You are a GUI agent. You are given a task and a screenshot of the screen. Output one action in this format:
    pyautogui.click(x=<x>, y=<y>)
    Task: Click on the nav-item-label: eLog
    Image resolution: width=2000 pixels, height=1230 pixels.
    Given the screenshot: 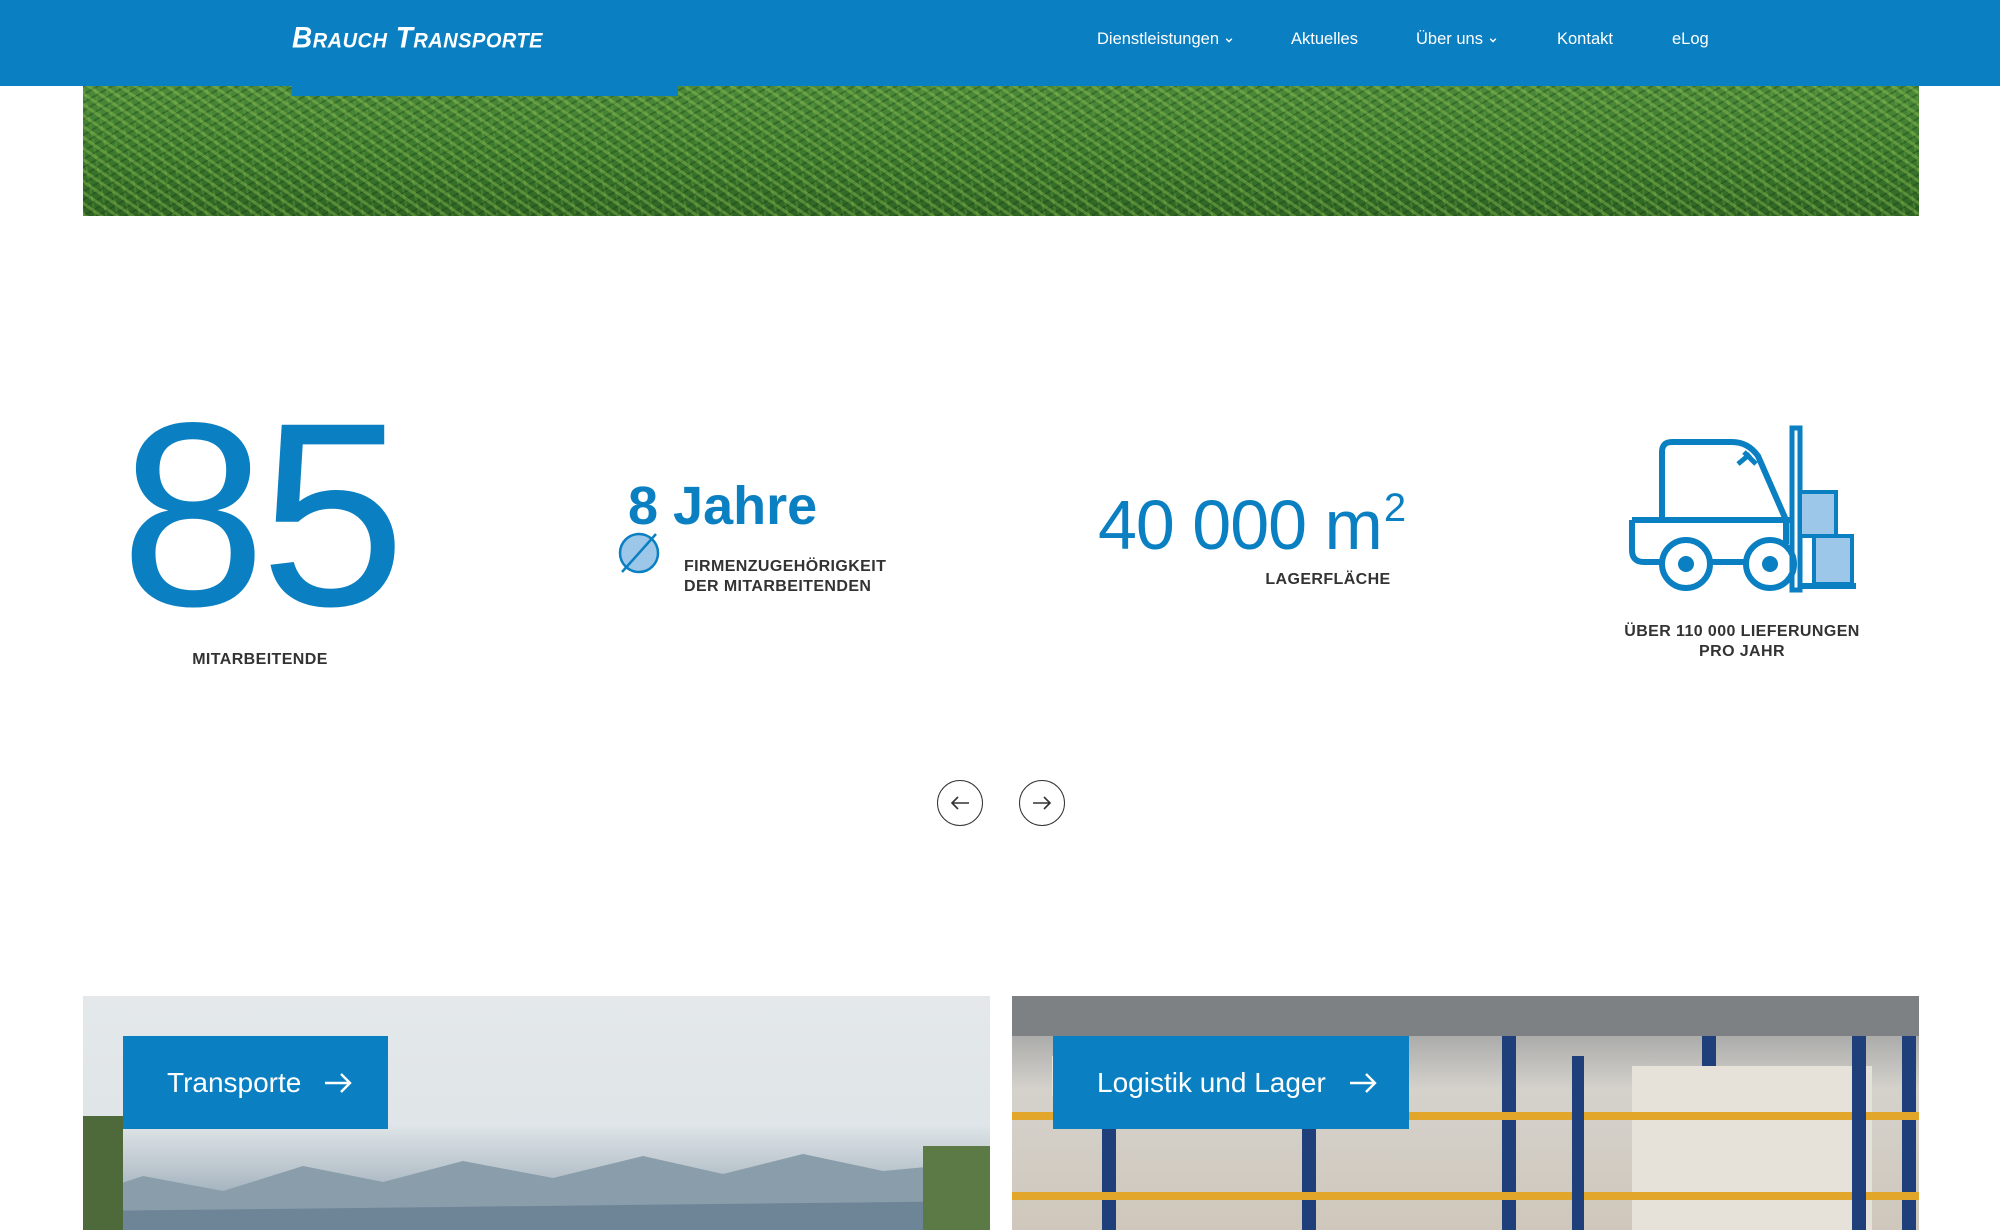 What is the action you would take?
    pyautogui.click(x=1690, y=39)
    